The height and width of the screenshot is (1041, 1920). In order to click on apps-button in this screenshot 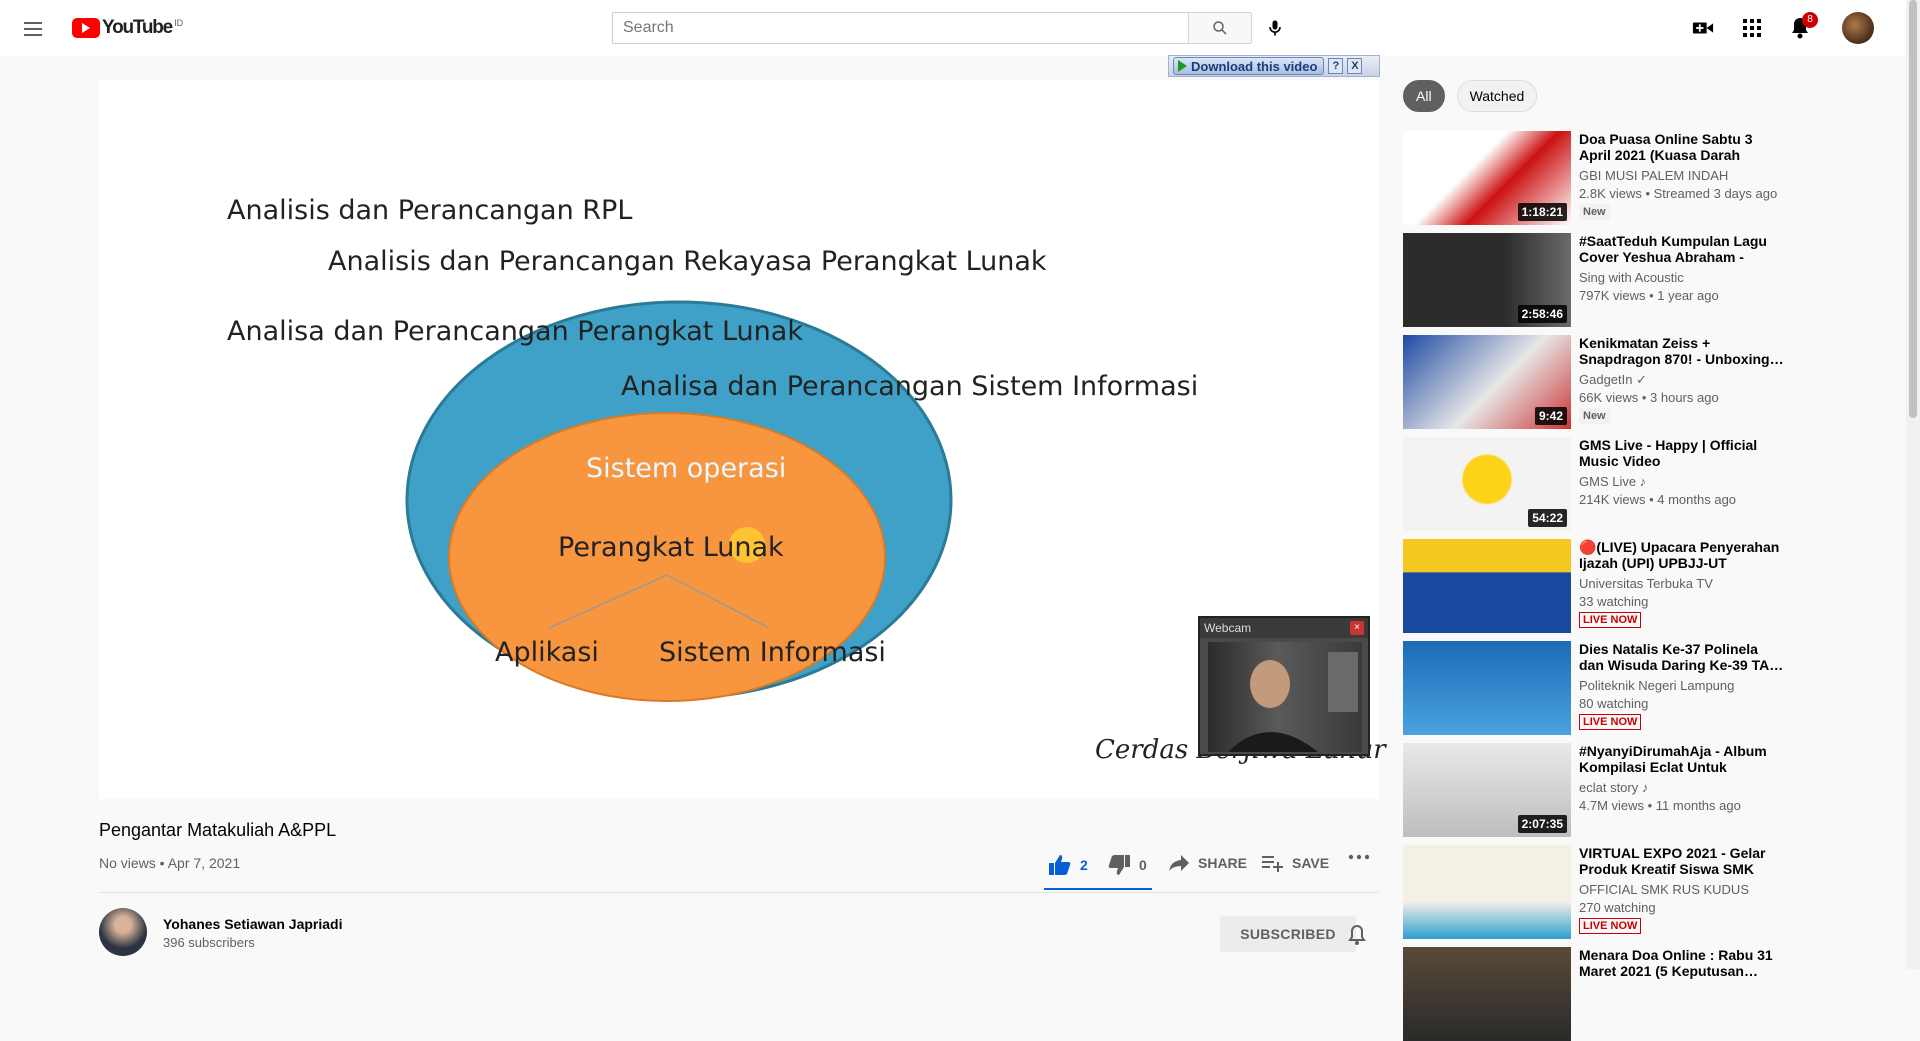, I will do `click(1752, 28)`.